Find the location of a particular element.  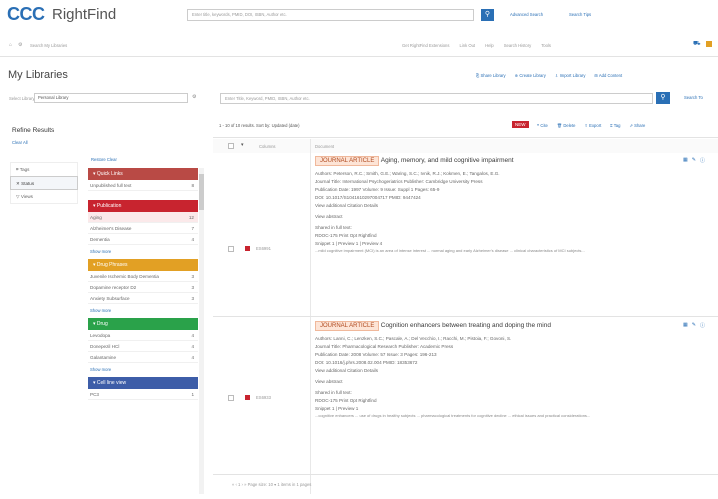

logo-text: CCC is located at coordinates (26, 14).